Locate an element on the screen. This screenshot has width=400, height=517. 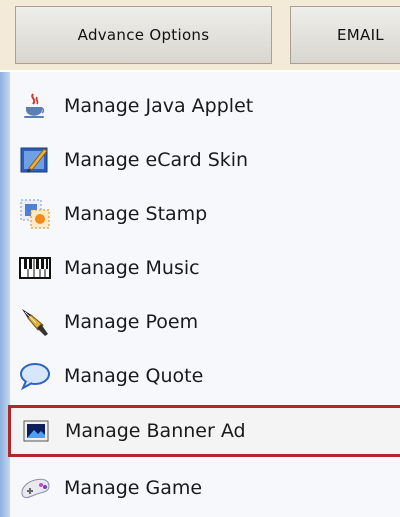
gamepad-icon is located at coordinates (35, 488).